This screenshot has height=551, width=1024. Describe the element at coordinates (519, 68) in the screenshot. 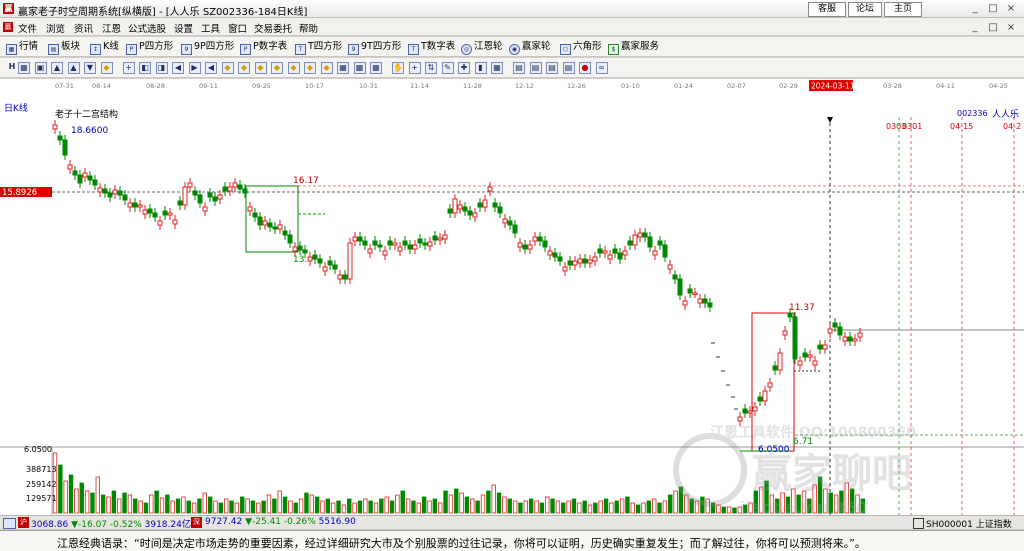

I see `drawing-tool-30-icon: ▤` at that location.